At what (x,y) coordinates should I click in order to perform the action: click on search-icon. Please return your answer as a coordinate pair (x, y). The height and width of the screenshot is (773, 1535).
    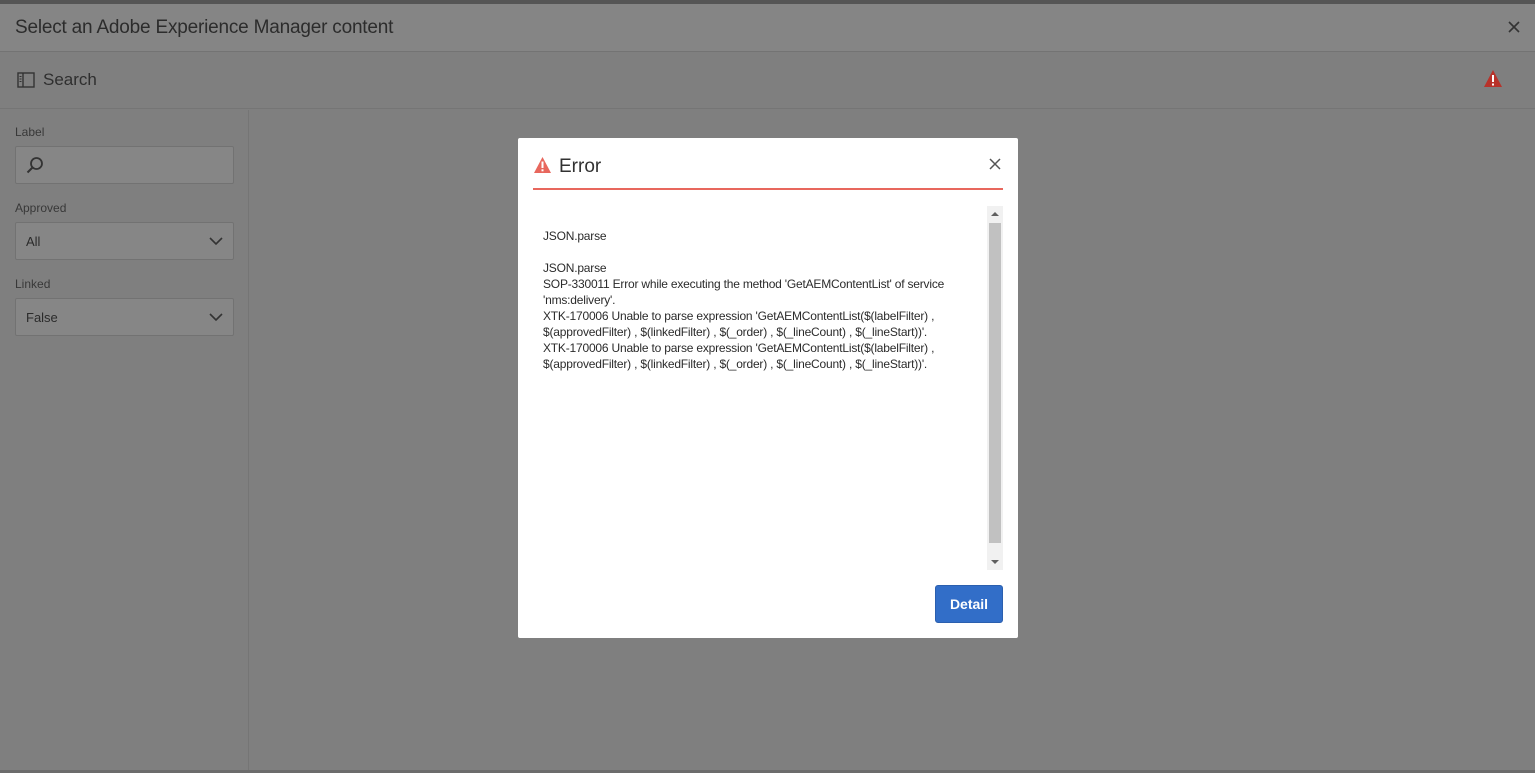
    Looking at the image, I should click on (34, 165).